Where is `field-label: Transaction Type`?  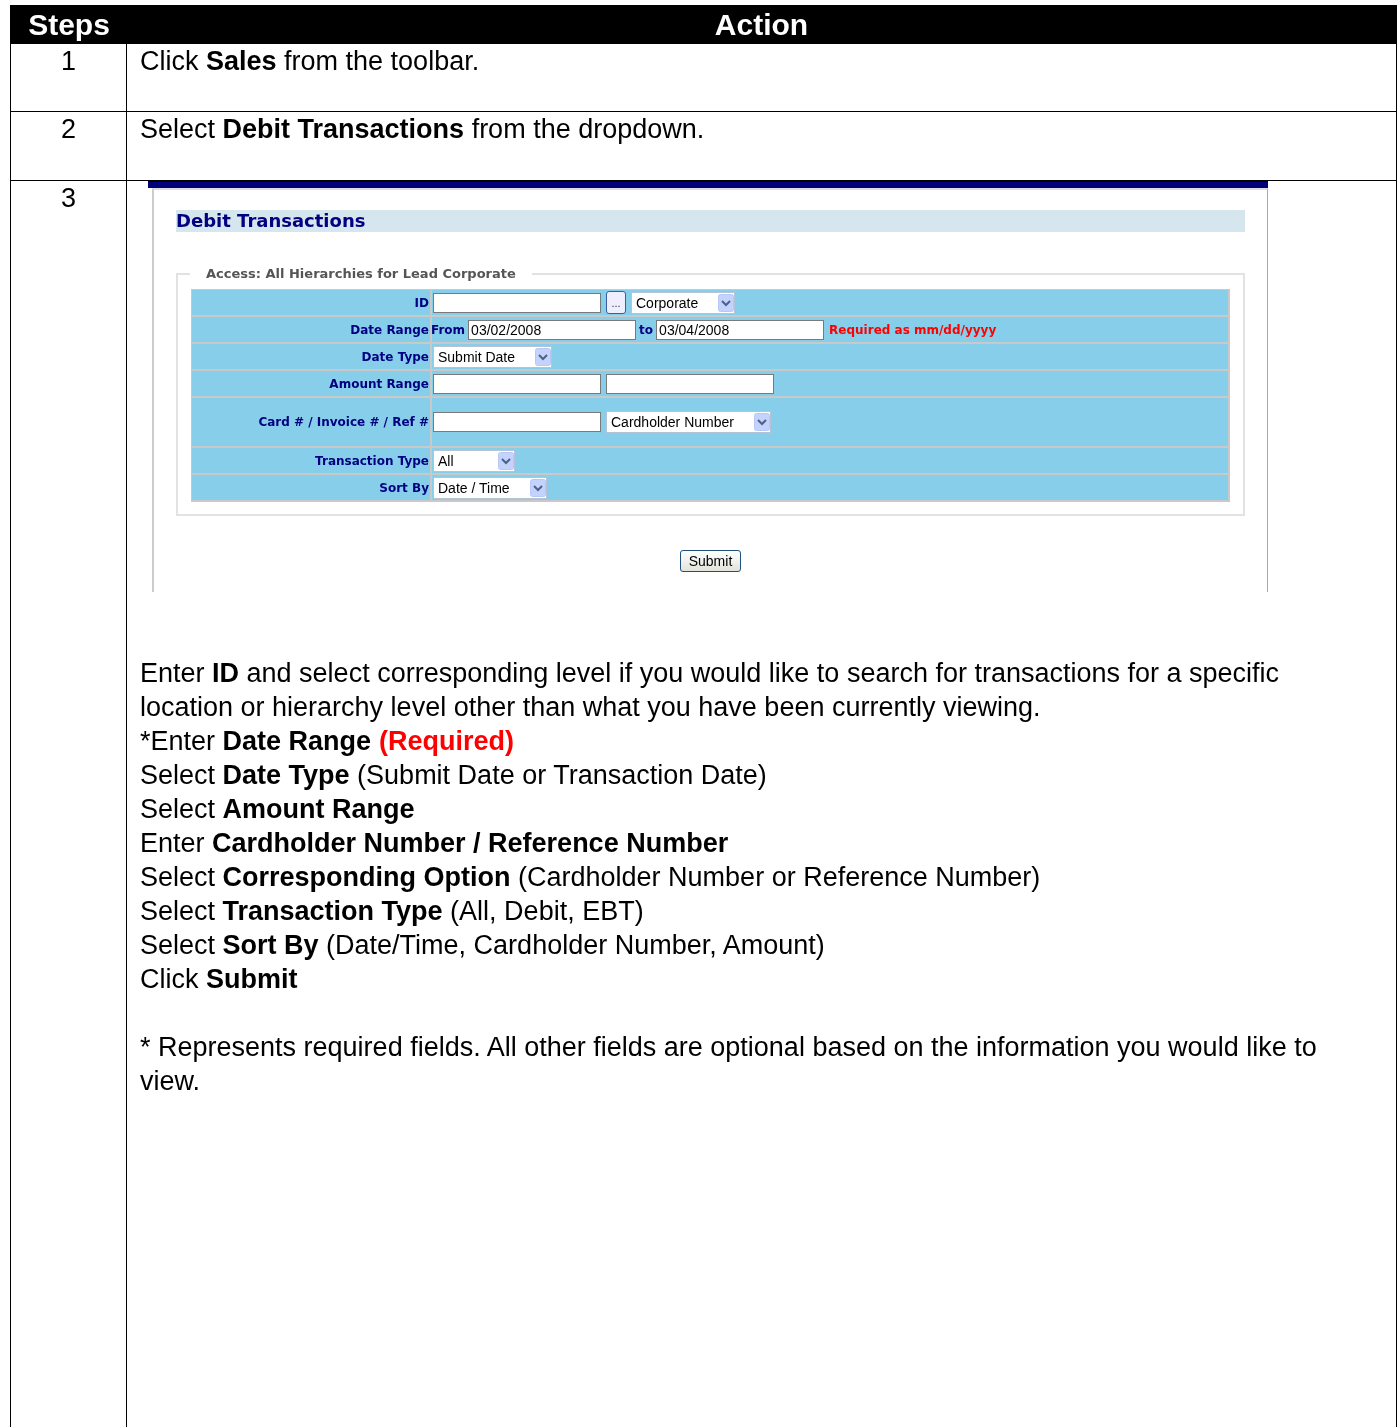 field-label: Transaction Type is located at coordinates (372, 461).